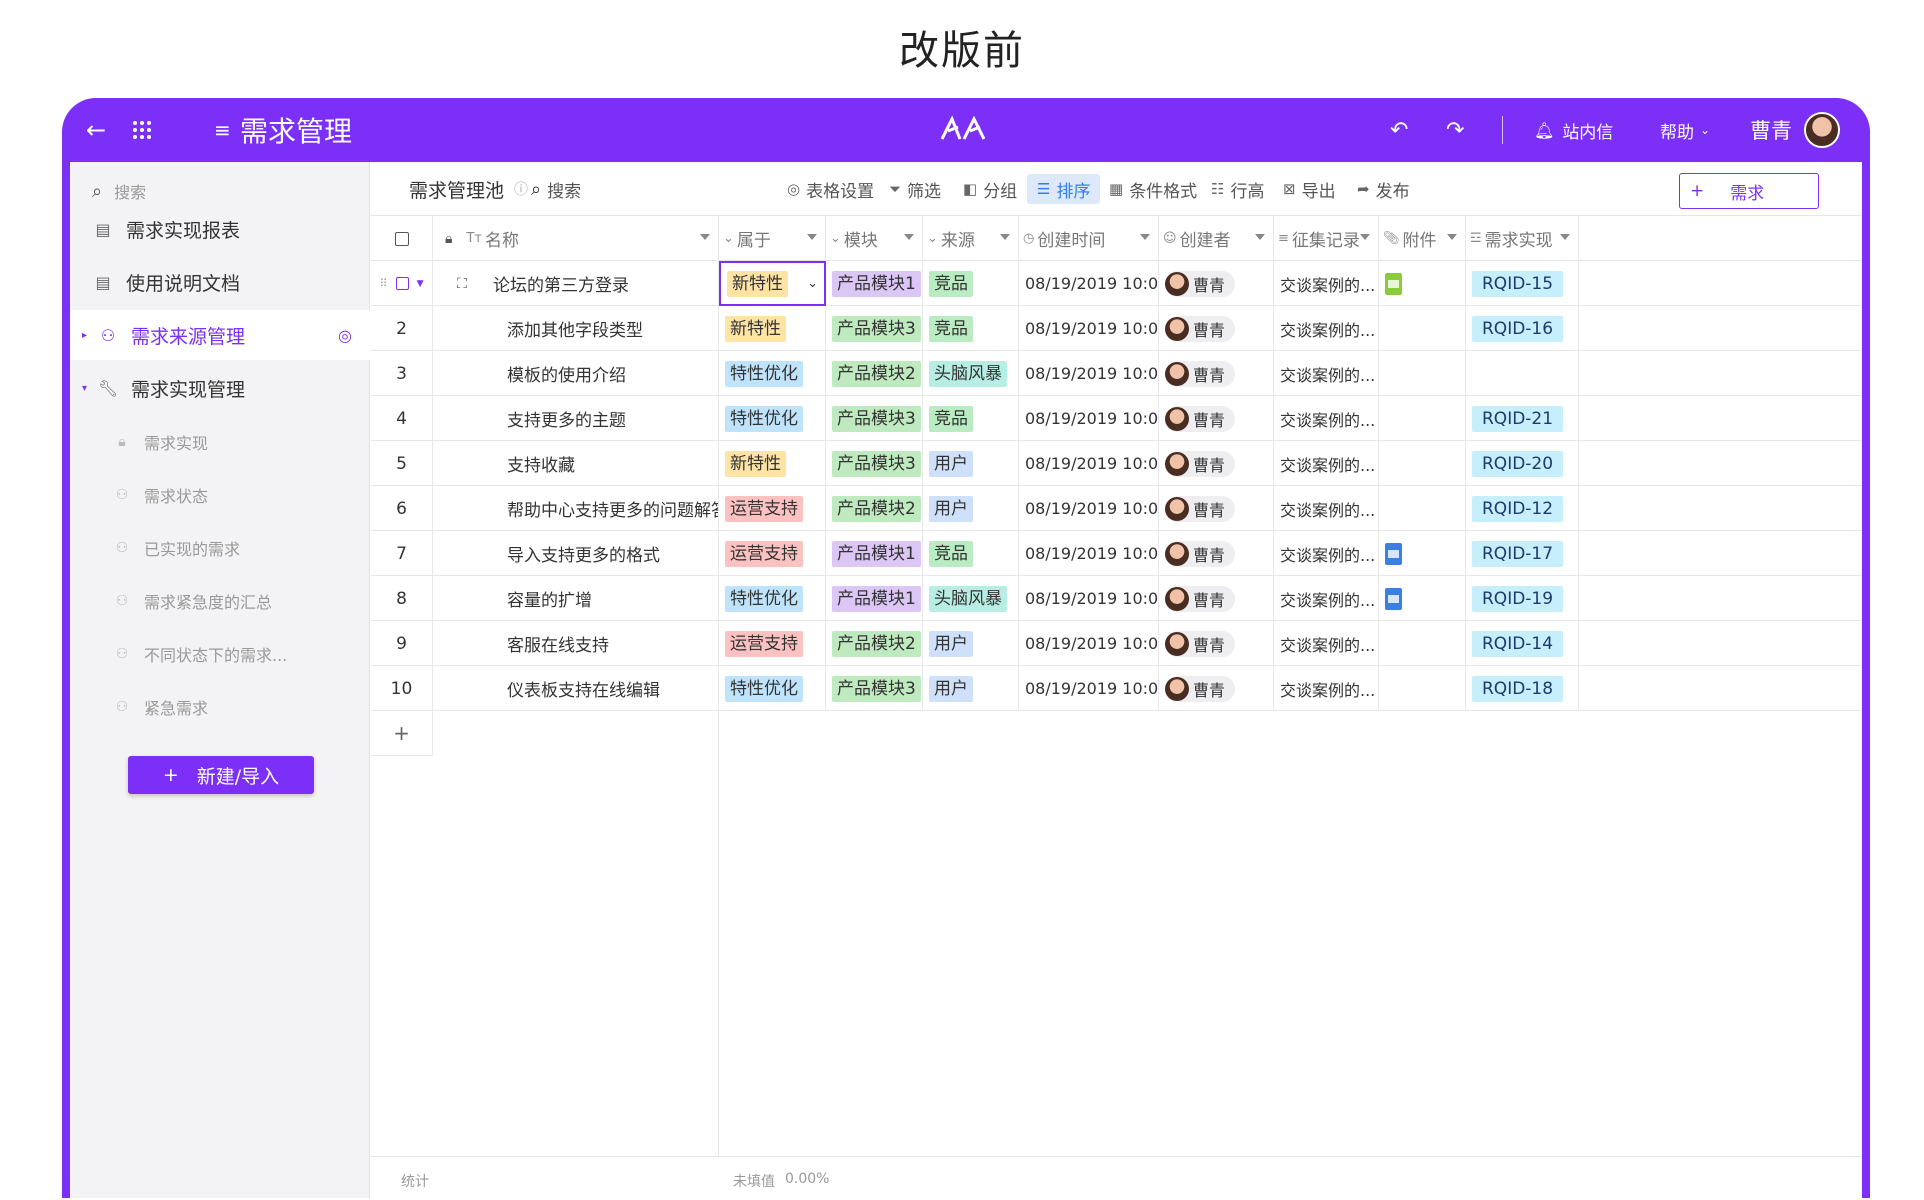  Describe the element at coordinates (576, 418) in the screenshot. I see `cell-name: 支持更多的主题` at that location.